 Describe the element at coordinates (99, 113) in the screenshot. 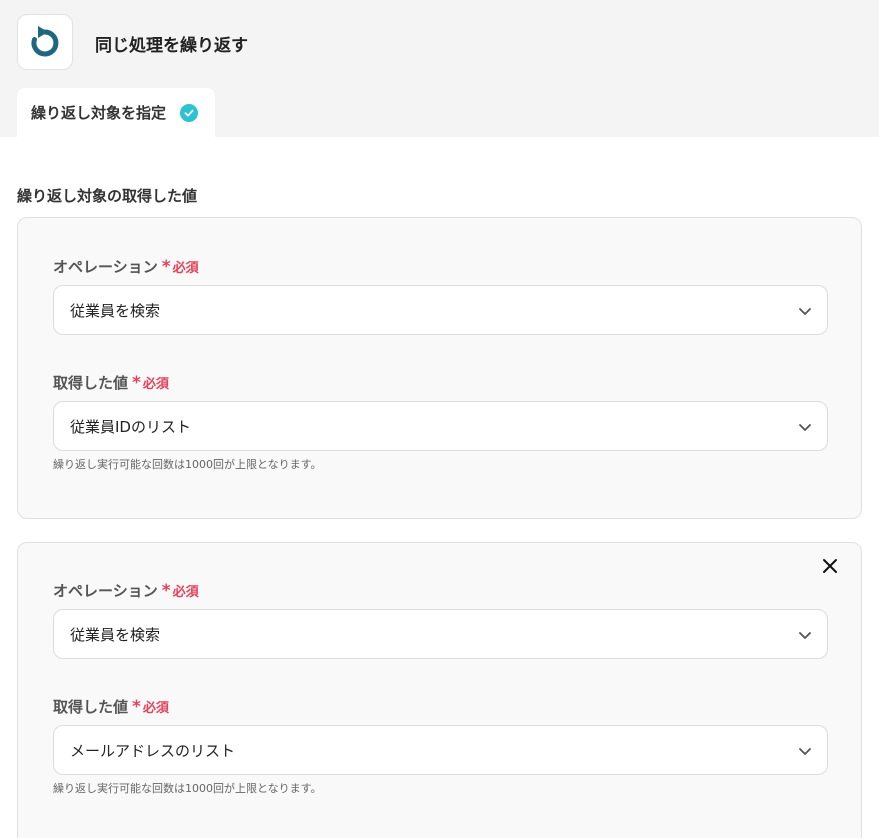

I see `tab-label: 繰り返し対象を指定` at that location.